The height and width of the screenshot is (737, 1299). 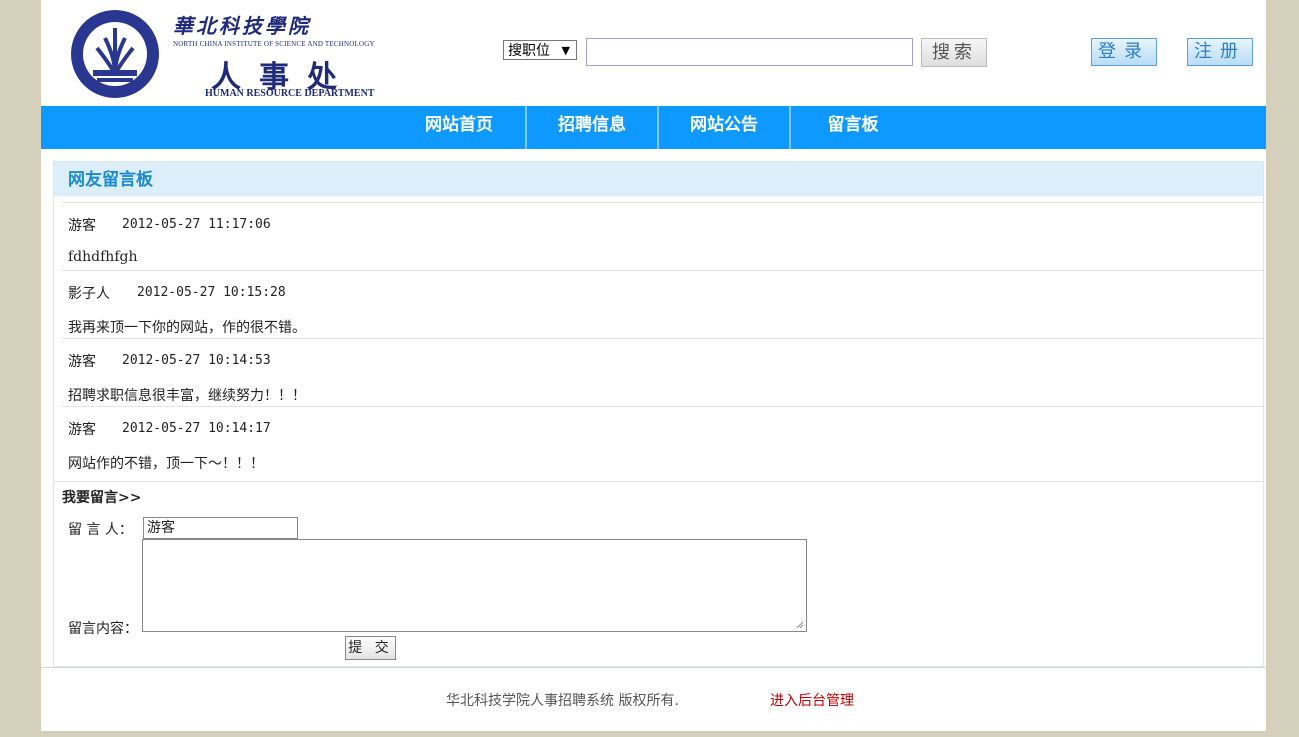 What do you see at coordinates (196, 428) in the screenshot?
I see `message-time: 2012-05-27 10:14:17` at bounding box center [196, 428].